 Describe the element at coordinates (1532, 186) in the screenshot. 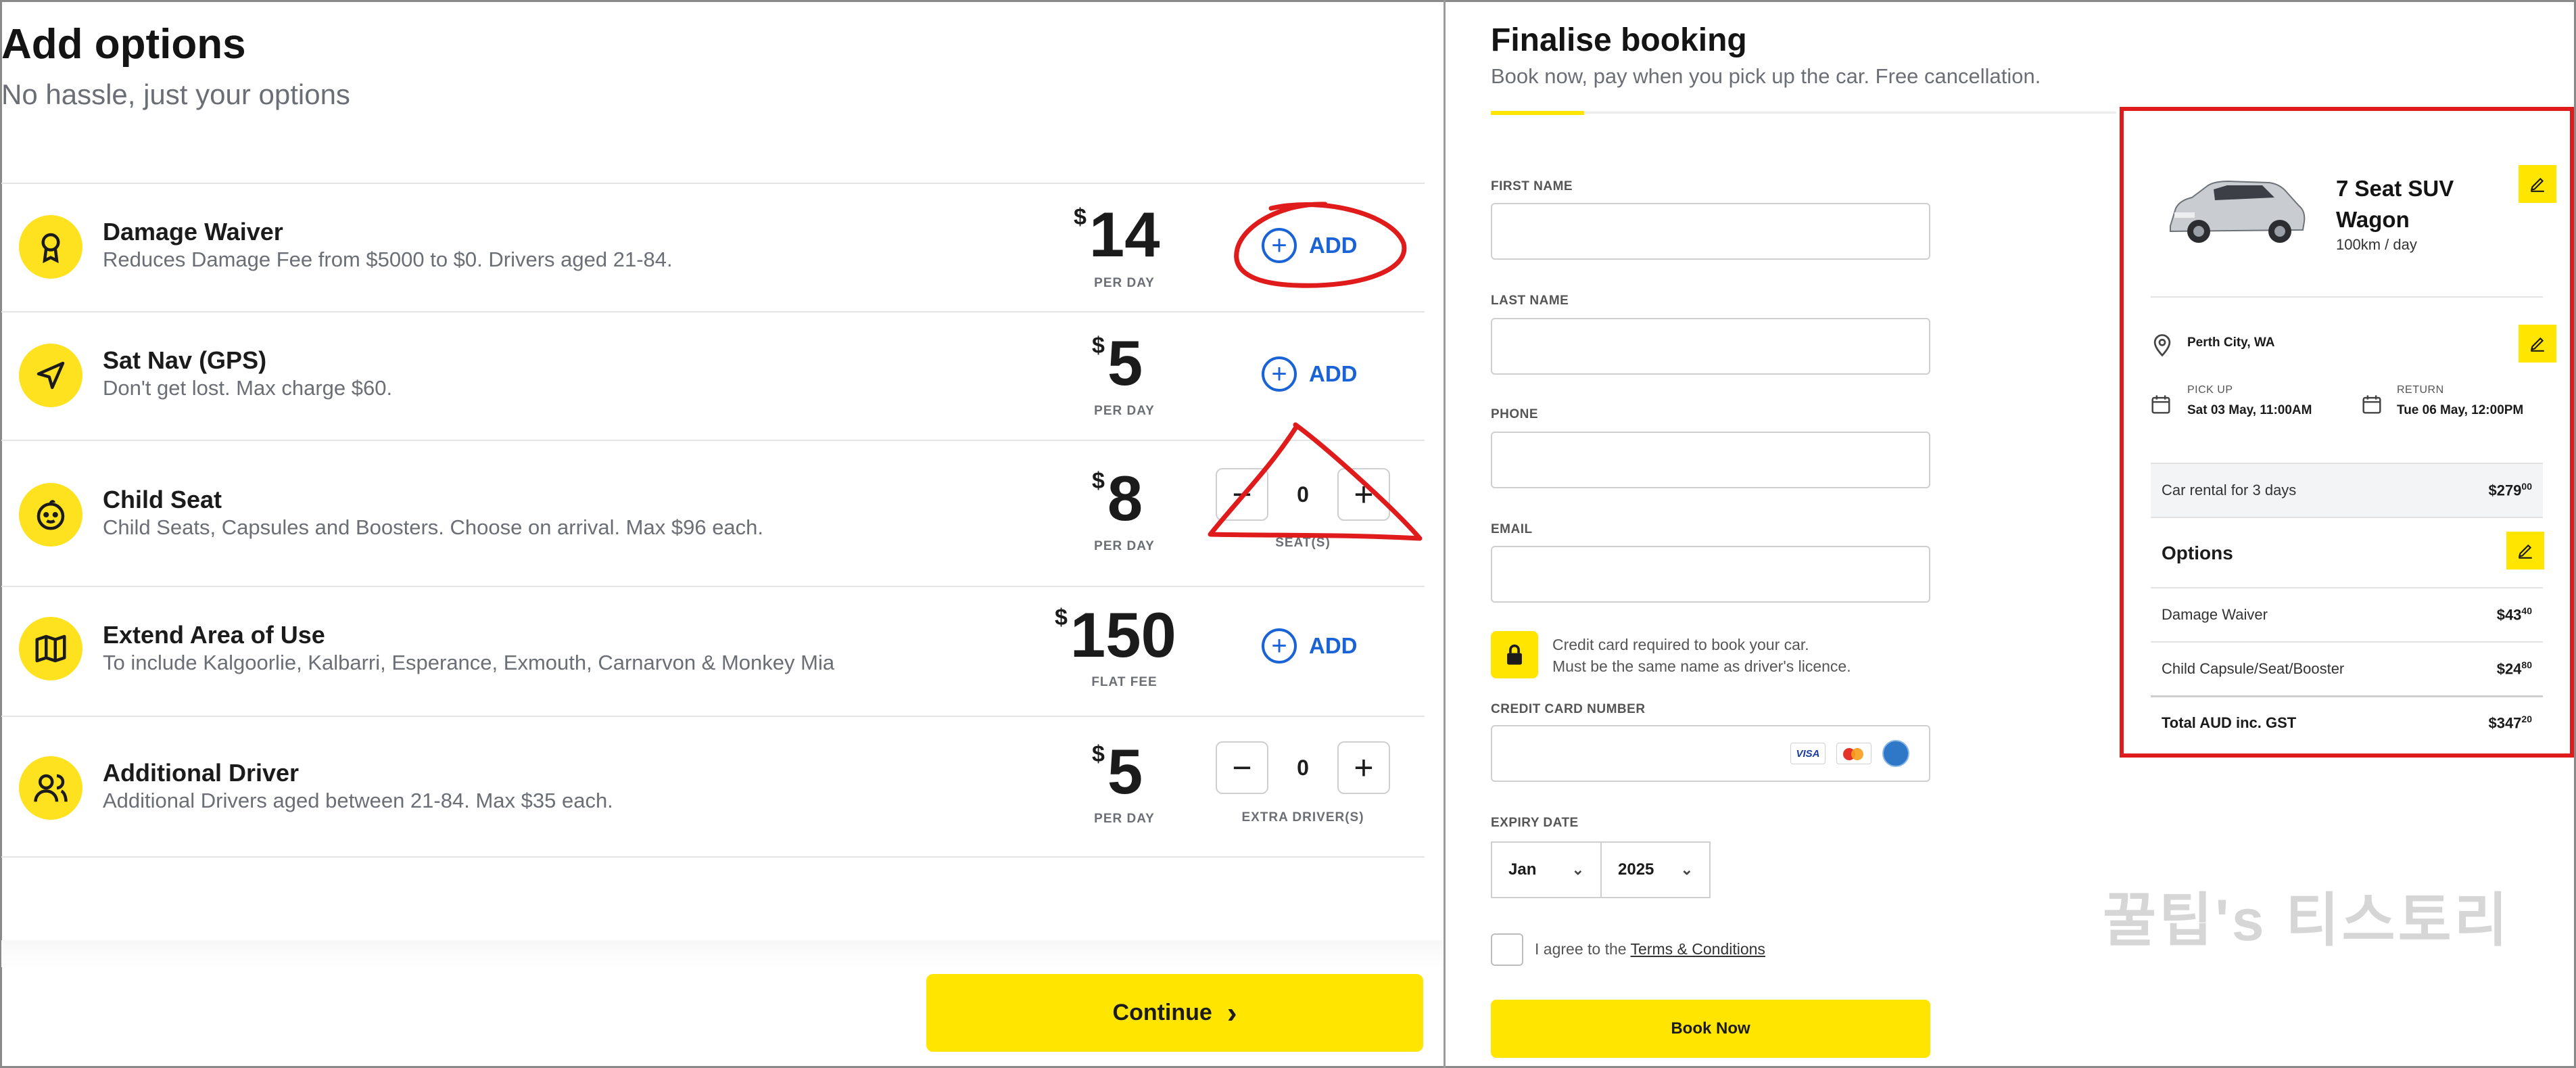

I see `first-name-label: FIRST NAME` at that location.